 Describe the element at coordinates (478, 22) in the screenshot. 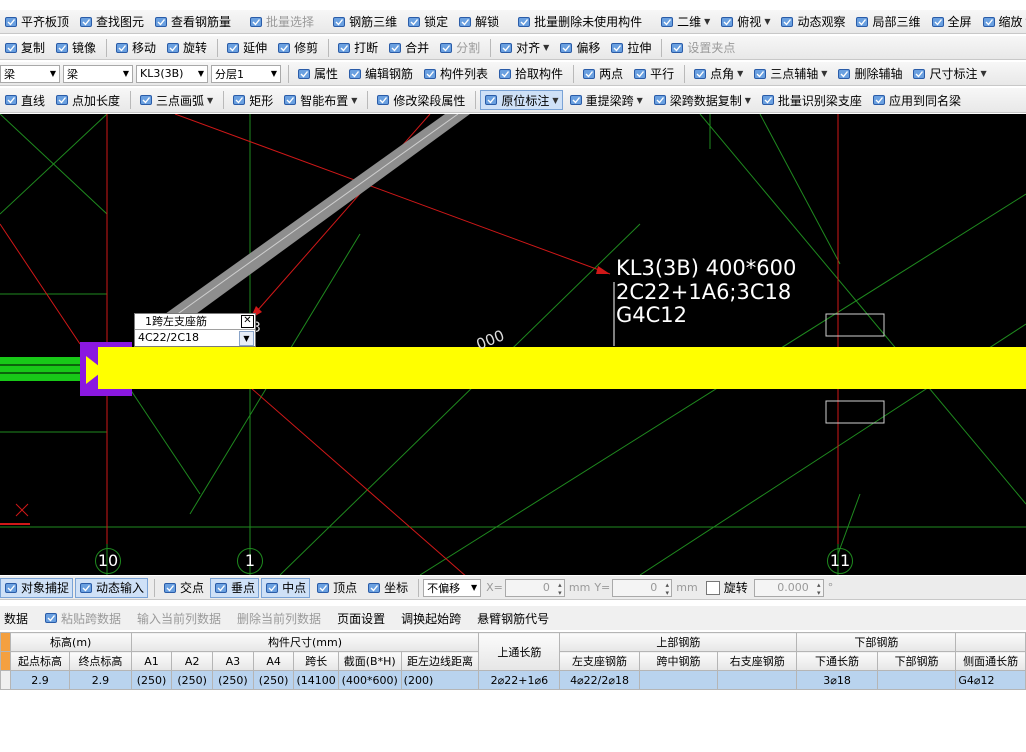

I see `unlock-button: 解锁` at that location.